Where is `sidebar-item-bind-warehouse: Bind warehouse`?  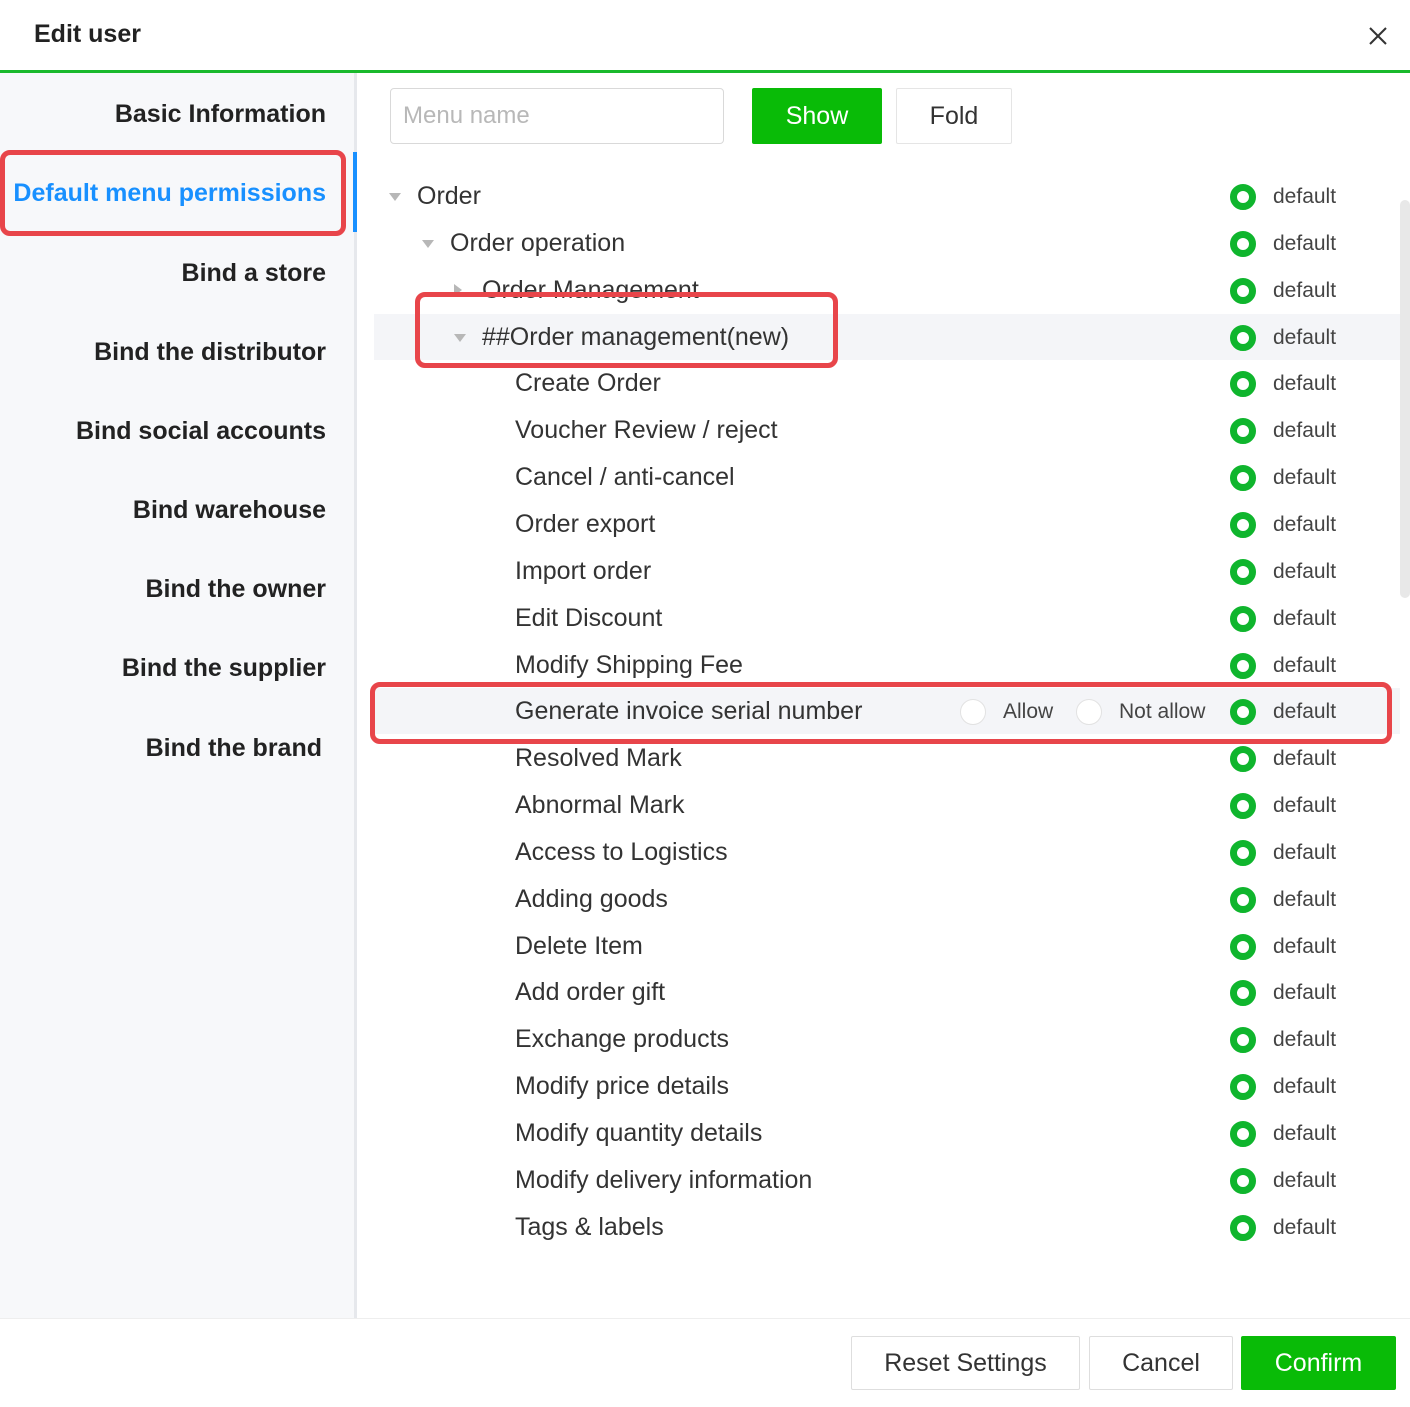 sidebar-item-bind-warehouse: Bind warehouse is located at coordinates (229, 510).